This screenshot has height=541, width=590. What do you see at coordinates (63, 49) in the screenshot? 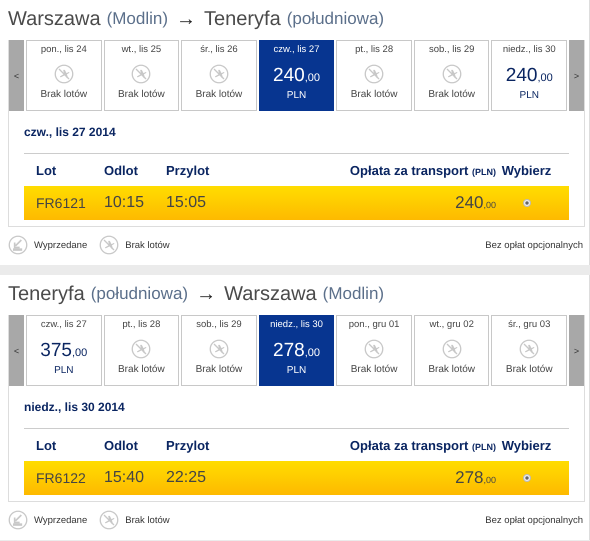
I see `day-label: pon., lis 24` at bounding box center [63, 49].